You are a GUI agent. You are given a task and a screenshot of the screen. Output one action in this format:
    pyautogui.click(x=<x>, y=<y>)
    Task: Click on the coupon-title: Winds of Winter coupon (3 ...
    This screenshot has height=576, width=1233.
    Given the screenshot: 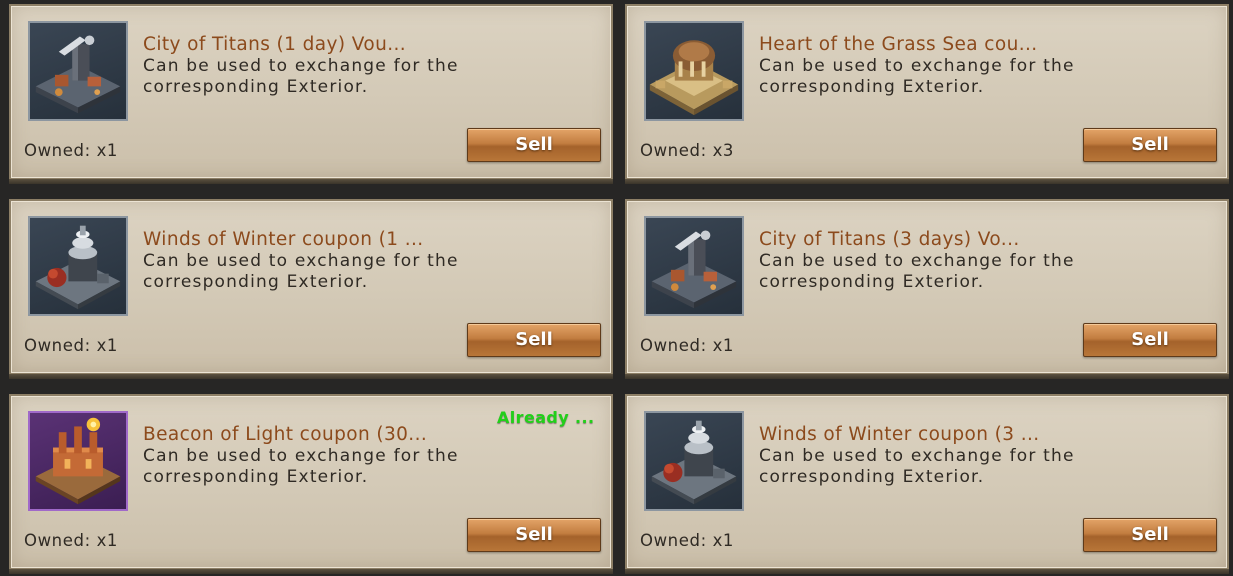 What is the action you would take?
    pyautogui.click(x=899, y=434)
    